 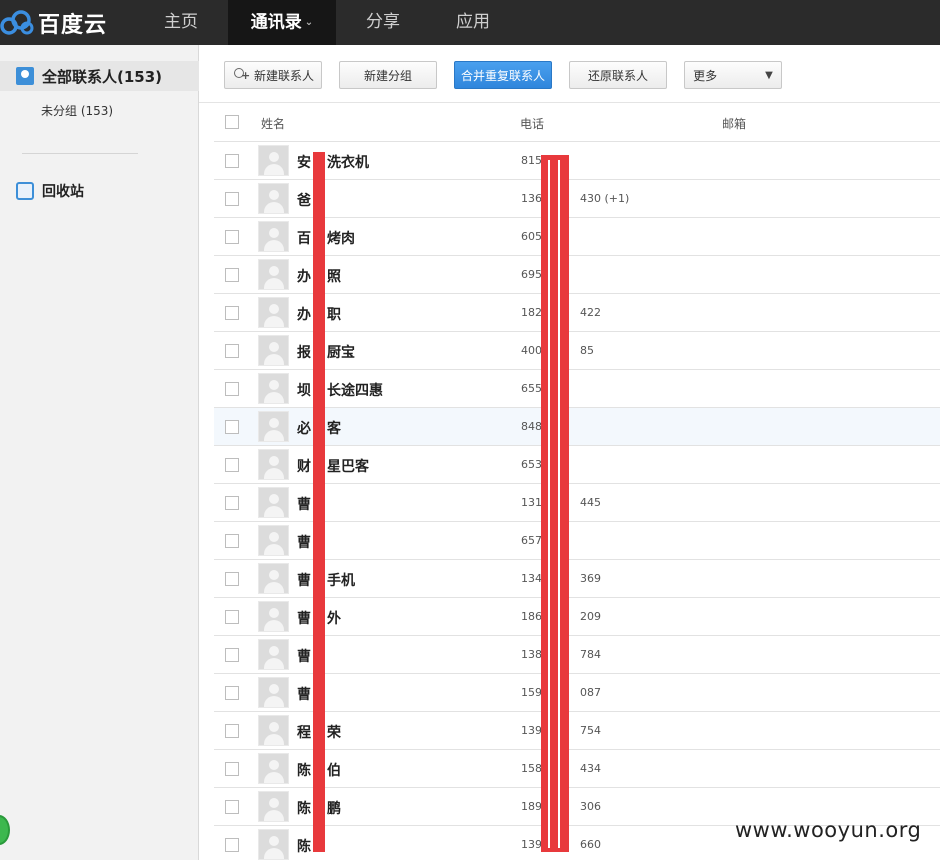 I want to click on contact-name-visible-start: 百, so click(x=304, y=239).